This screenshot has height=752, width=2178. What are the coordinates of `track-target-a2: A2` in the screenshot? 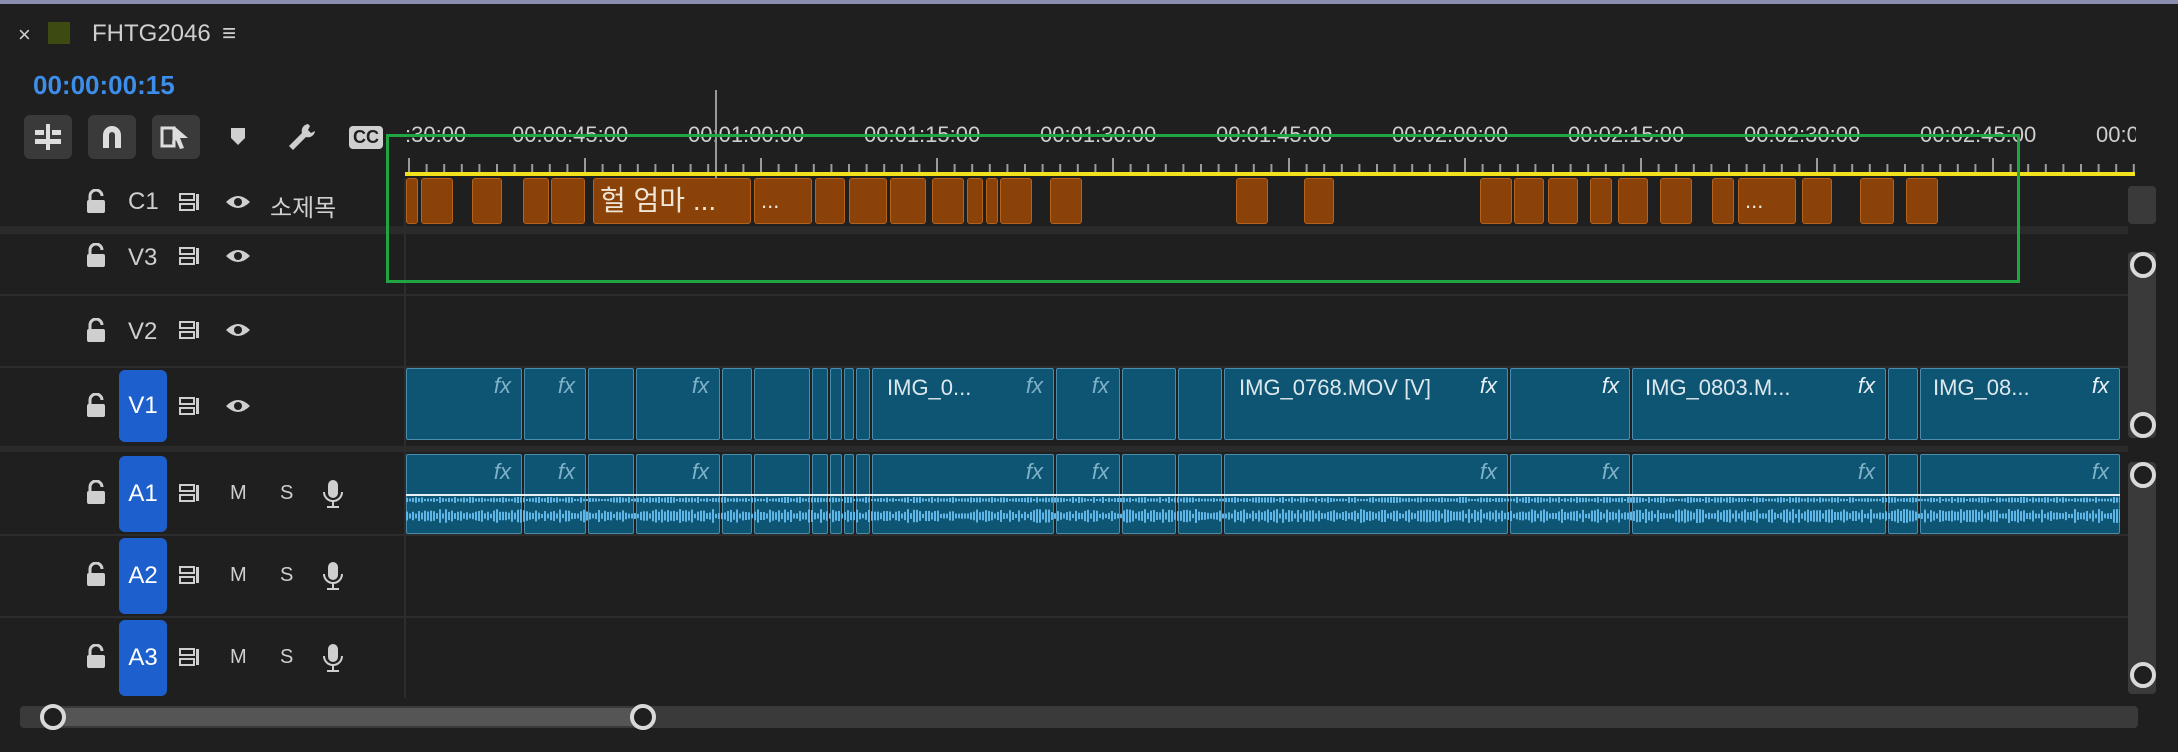 It's located at (143, 576).